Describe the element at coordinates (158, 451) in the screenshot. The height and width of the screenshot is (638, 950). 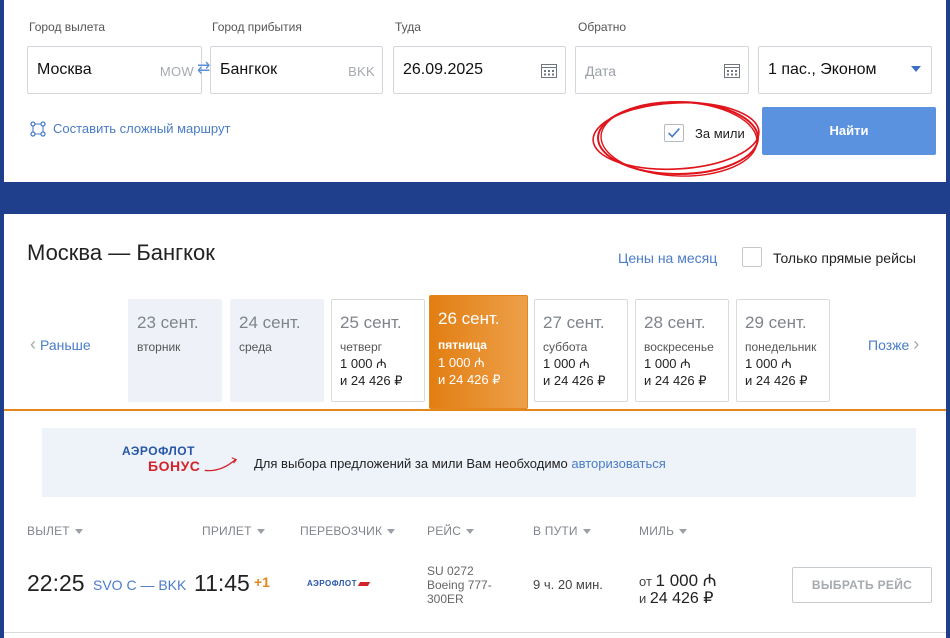
I see `bonus-logo-top: АЭРОФЛОТ` at that location.